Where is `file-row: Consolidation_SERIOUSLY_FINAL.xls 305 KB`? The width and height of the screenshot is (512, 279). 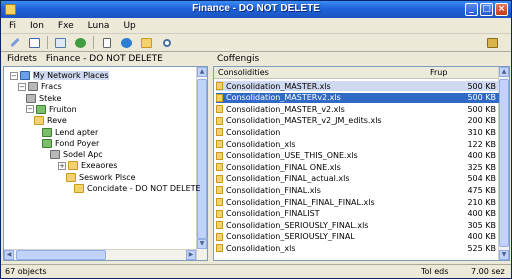
file-row: Consolidation_SERIOUSLY_FINAL.xls 305 KB is located at coordinates (357, 225).